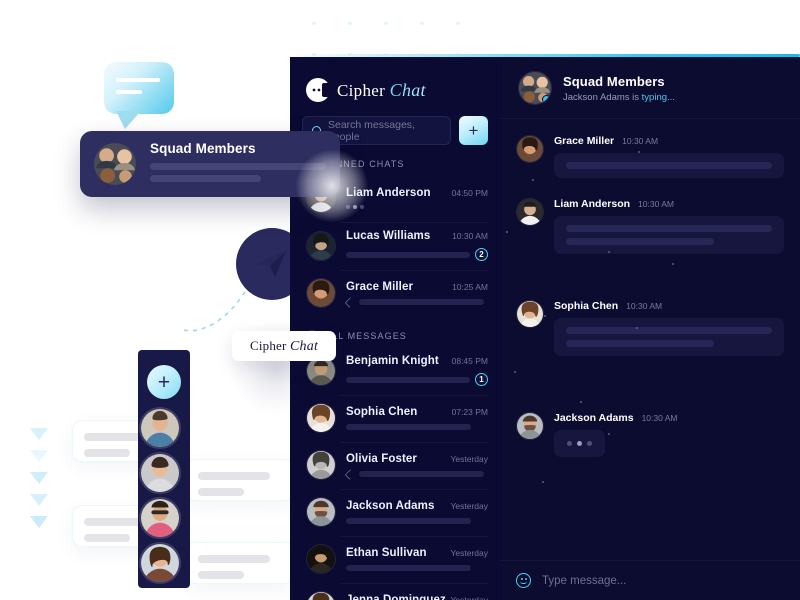 The height and width of the screenshot is (600, 800). Describe the element at coordinates (416, 294) in the screenshot. I see `chat-item-body: Grace Miller 10:25 AM` at that location.